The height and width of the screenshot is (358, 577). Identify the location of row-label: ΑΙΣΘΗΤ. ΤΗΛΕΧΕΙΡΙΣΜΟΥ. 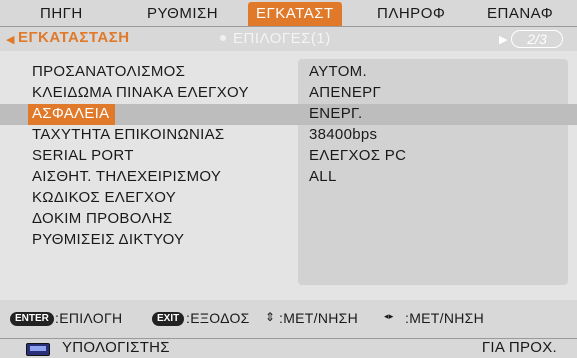
(127, 176).